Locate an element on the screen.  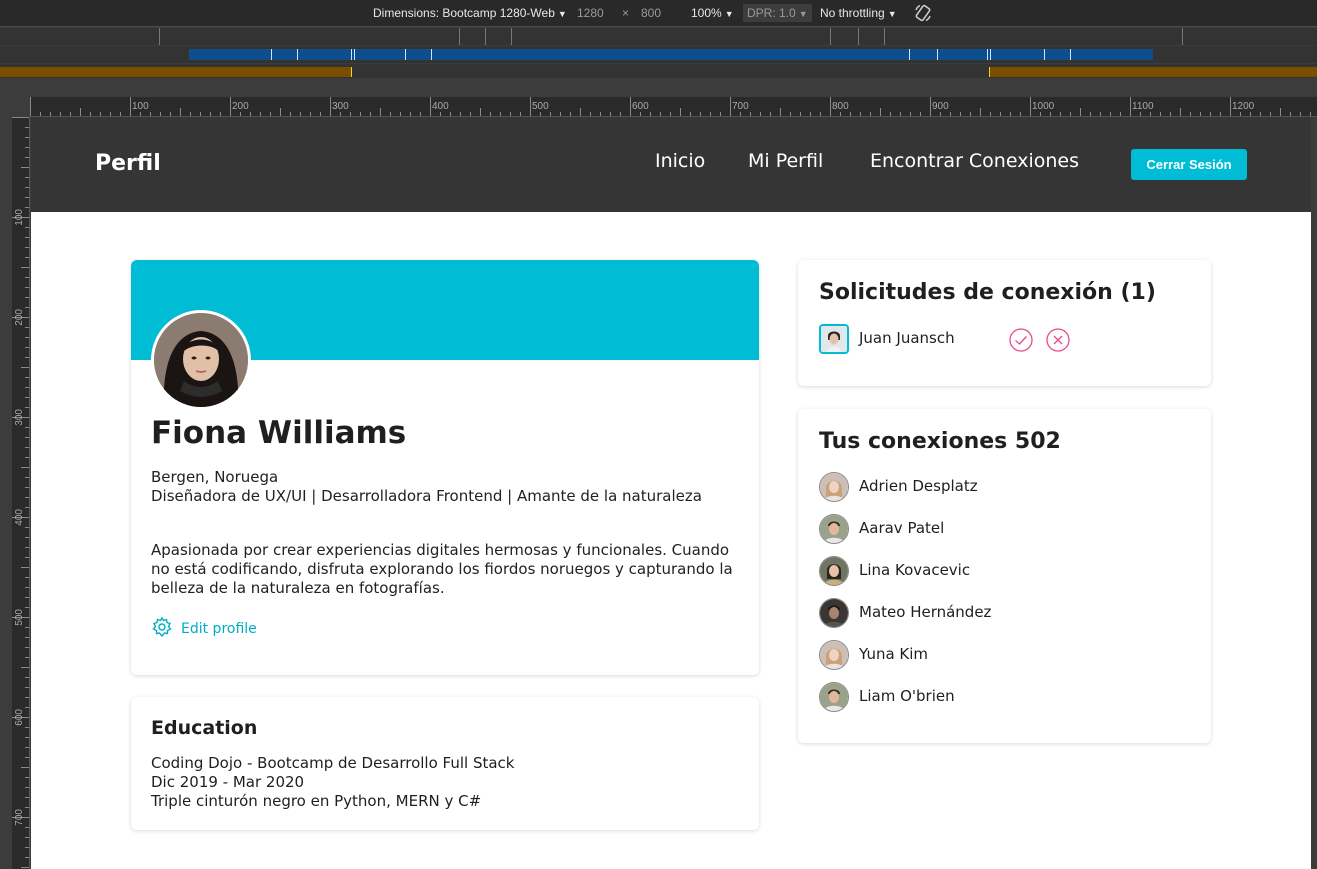
devtools-spacer is located at coordinates (658, 87).